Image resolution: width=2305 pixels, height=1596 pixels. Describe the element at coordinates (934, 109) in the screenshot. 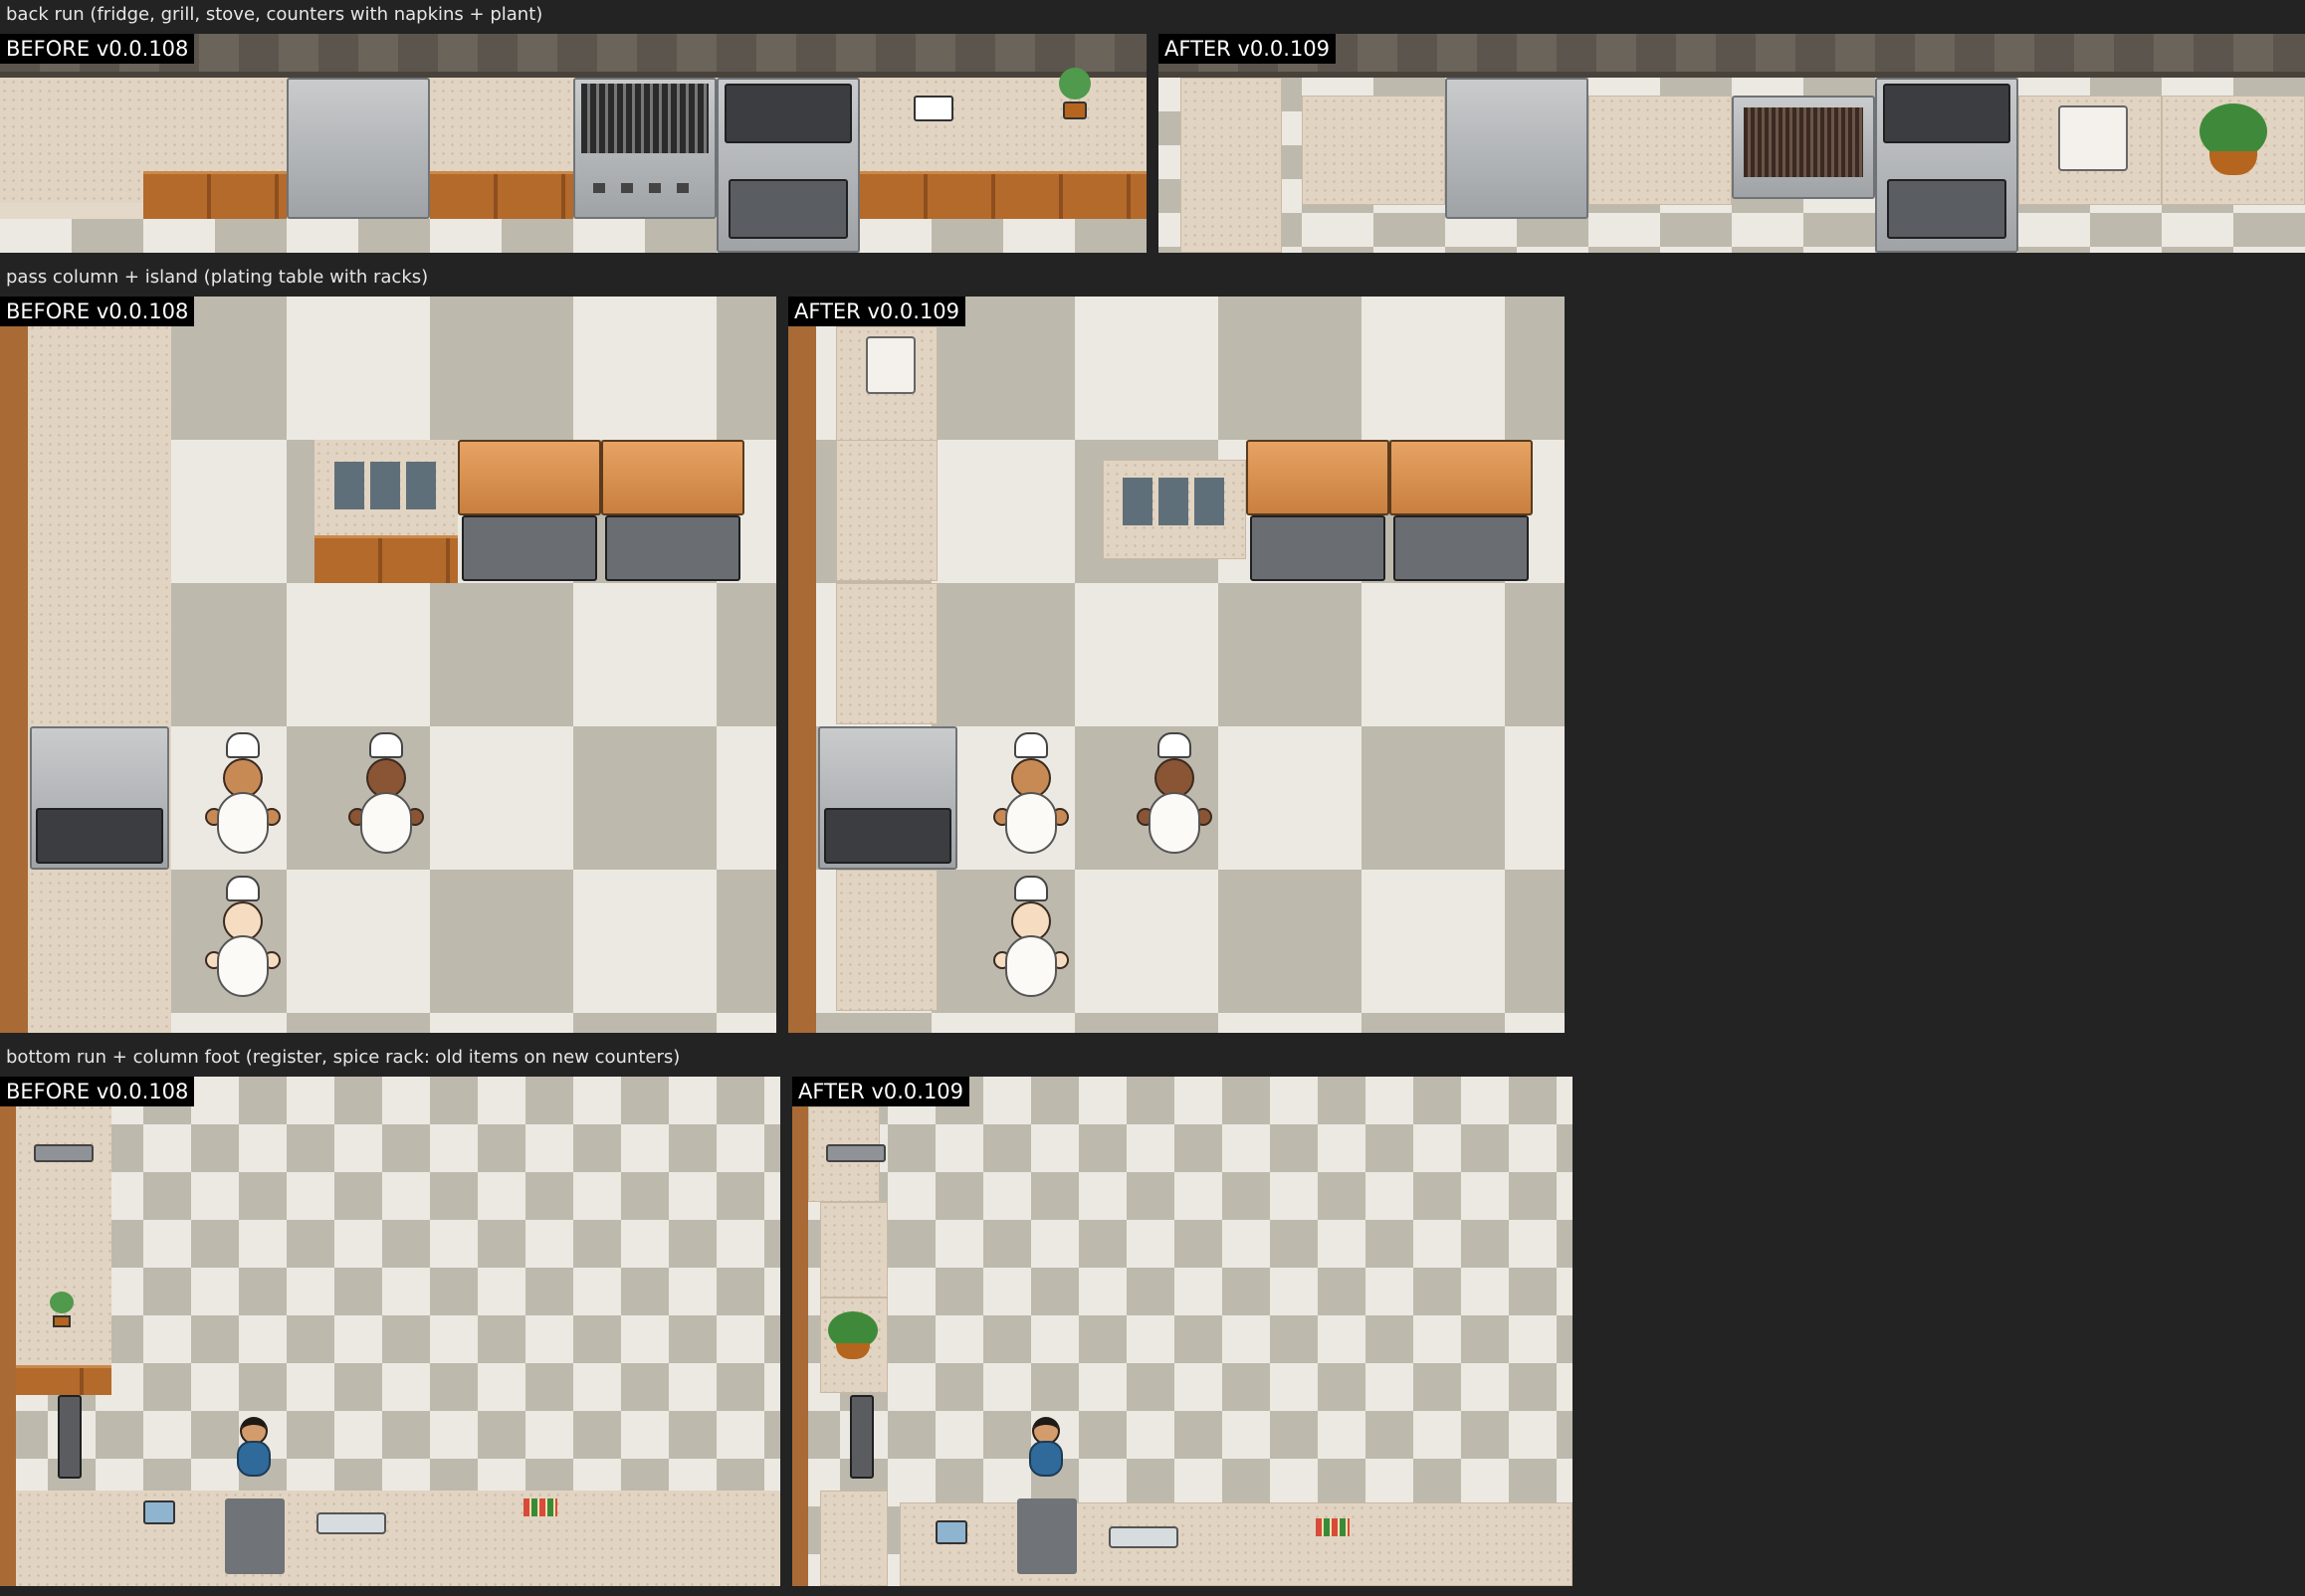

I see `napkin-holder-icon` at that location.